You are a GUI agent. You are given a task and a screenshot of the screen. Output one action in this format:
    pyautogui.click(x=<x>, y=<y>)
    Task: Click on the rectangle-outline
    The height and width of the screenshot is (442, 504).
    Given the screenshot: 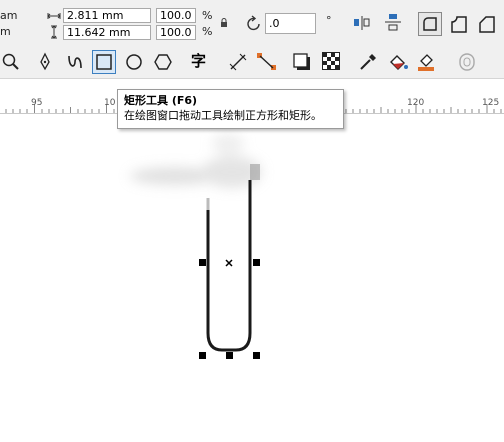 What is the action you would take?
    pyautogui.click(x=229, y=266)
    